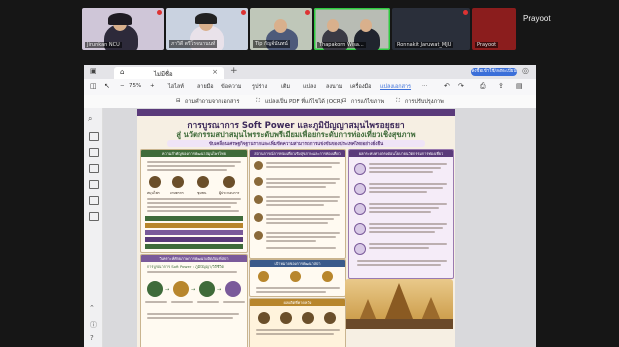 The width and height of the screenshot is (619, 347). I want to click on tool-draw: ลายมือ, so click(205, 87).